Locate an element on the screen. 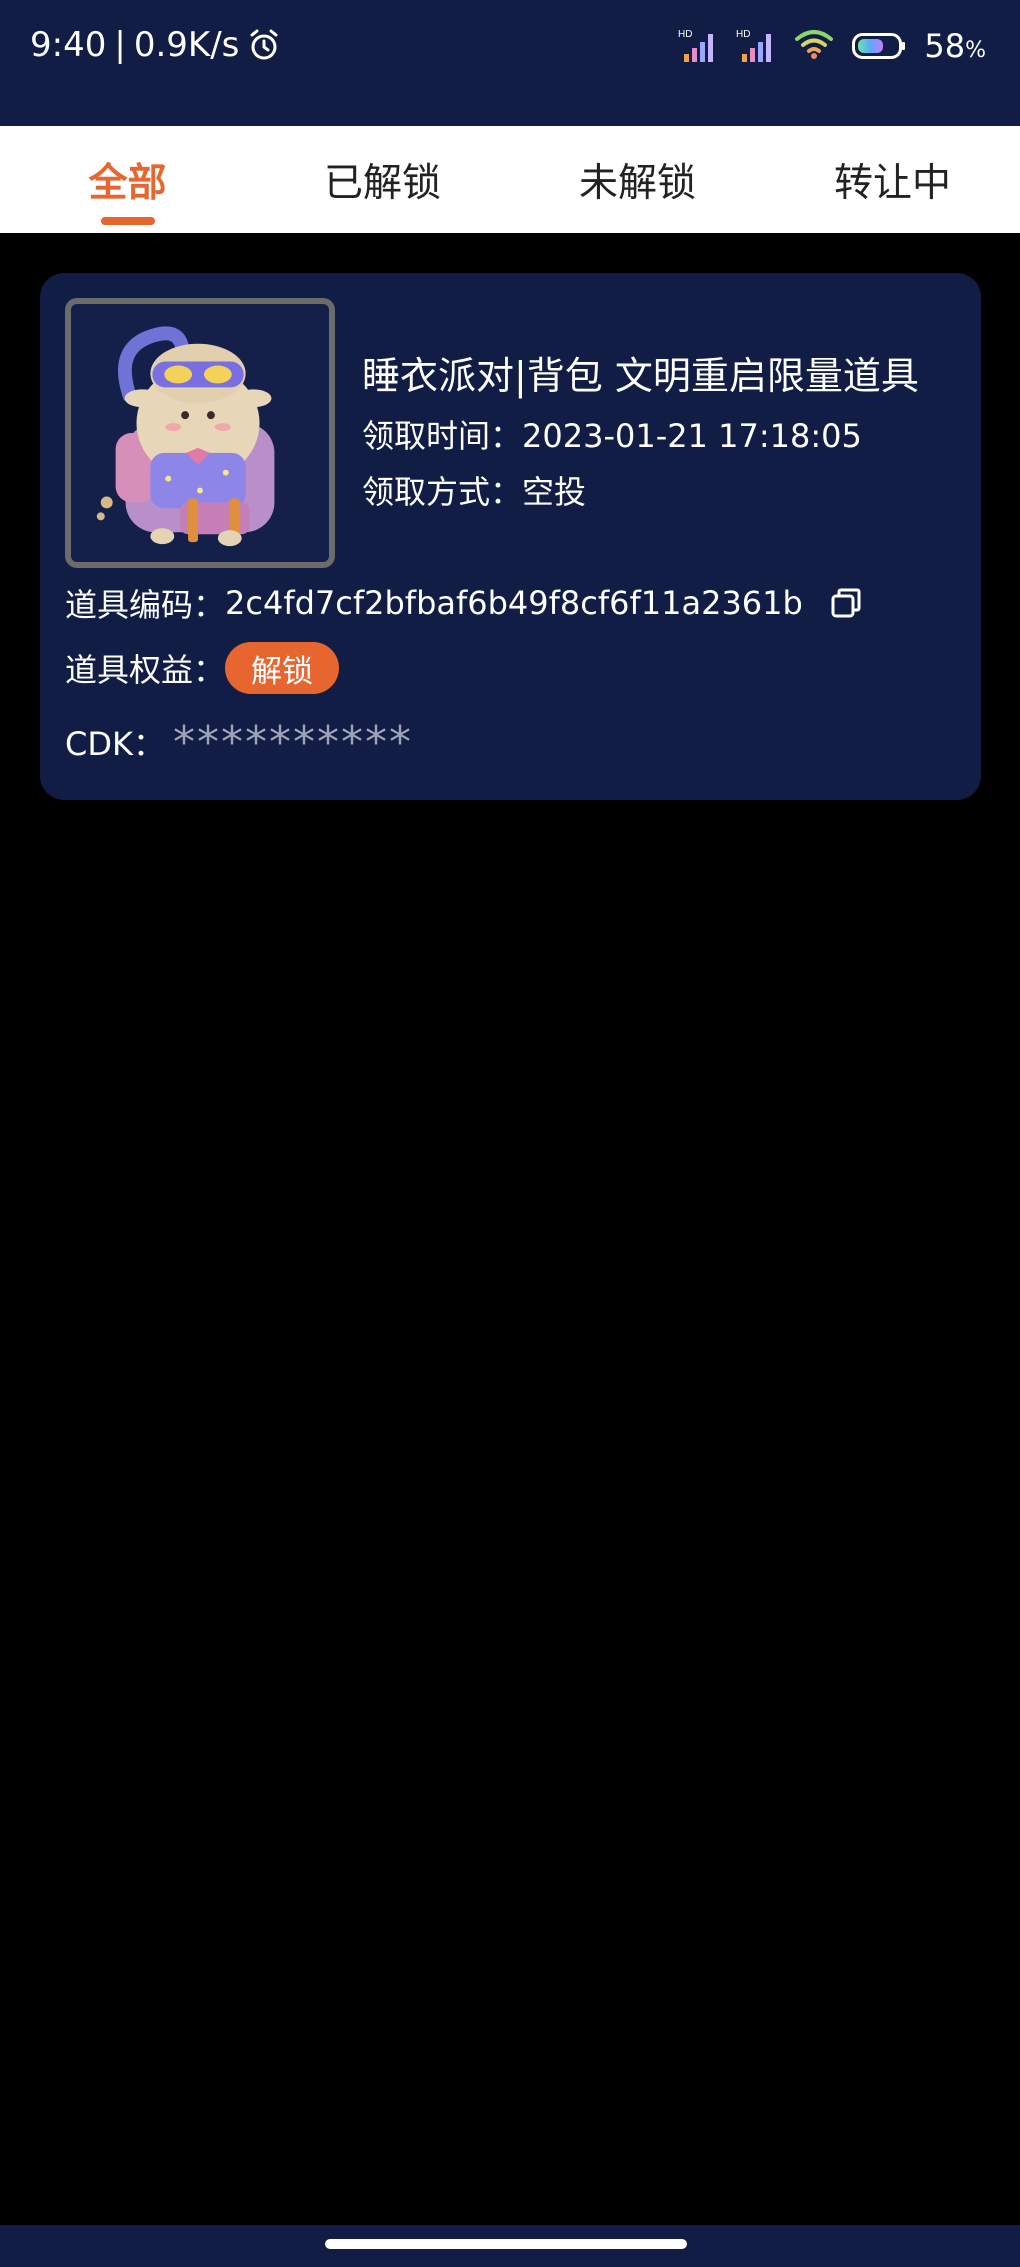  item-benefit-label: 道具权益： is located at coordinates (145, 670).